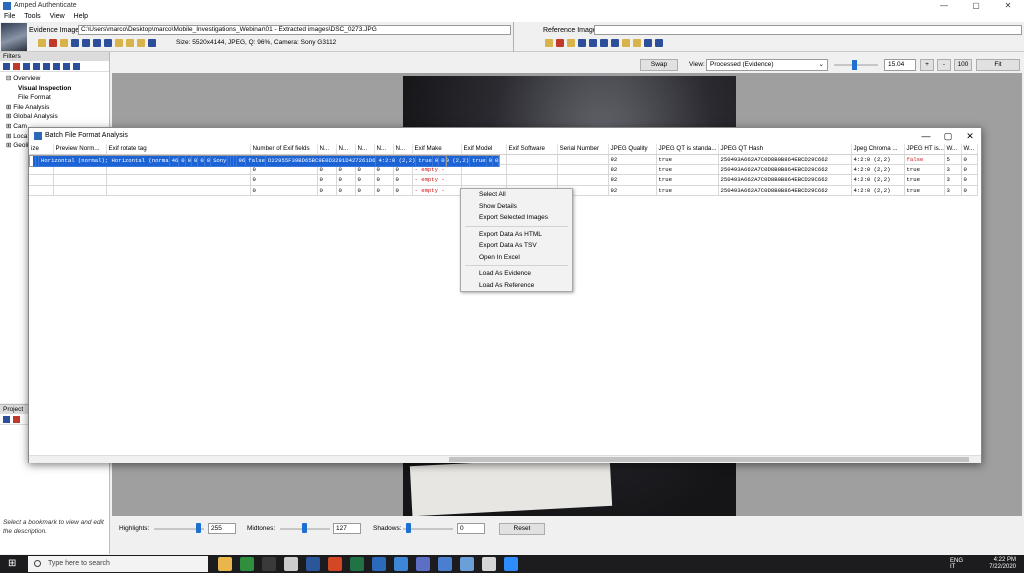 The height and width of the screenshot is (573, 1024). Describe the element at coordinates (659, 43) in the screenshot. I see `ref-settings-icon` at that location.